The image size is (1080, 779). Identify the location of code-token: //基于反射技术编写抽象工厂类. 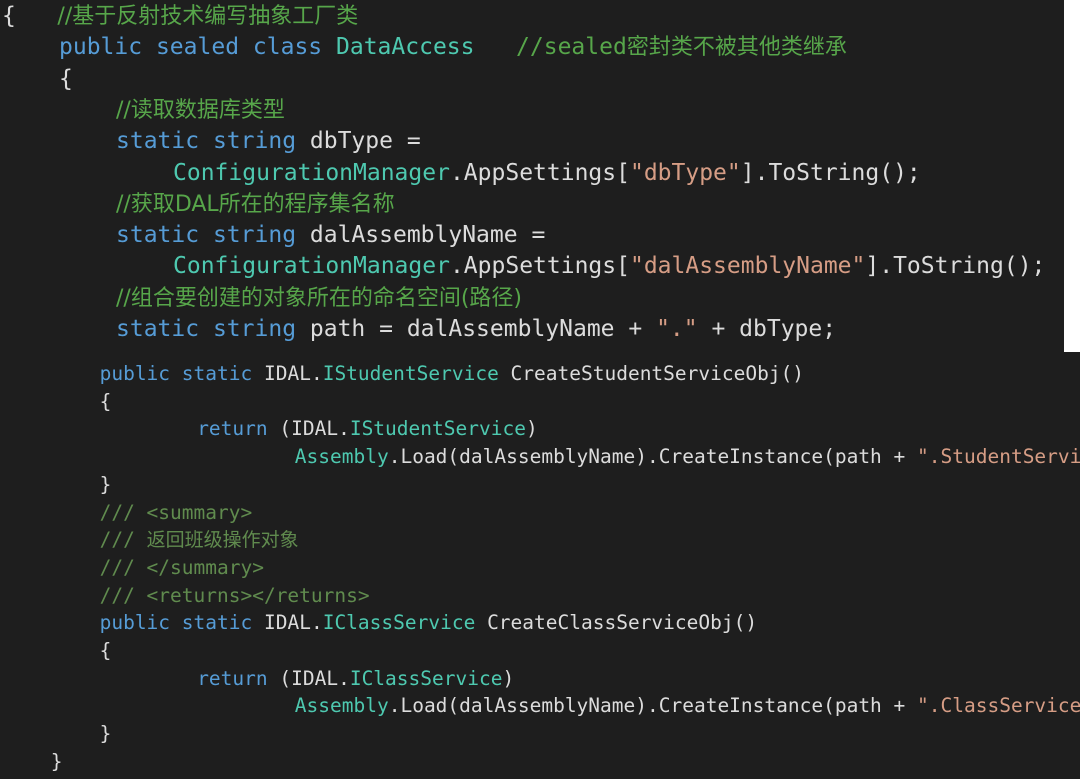
(208, 16).